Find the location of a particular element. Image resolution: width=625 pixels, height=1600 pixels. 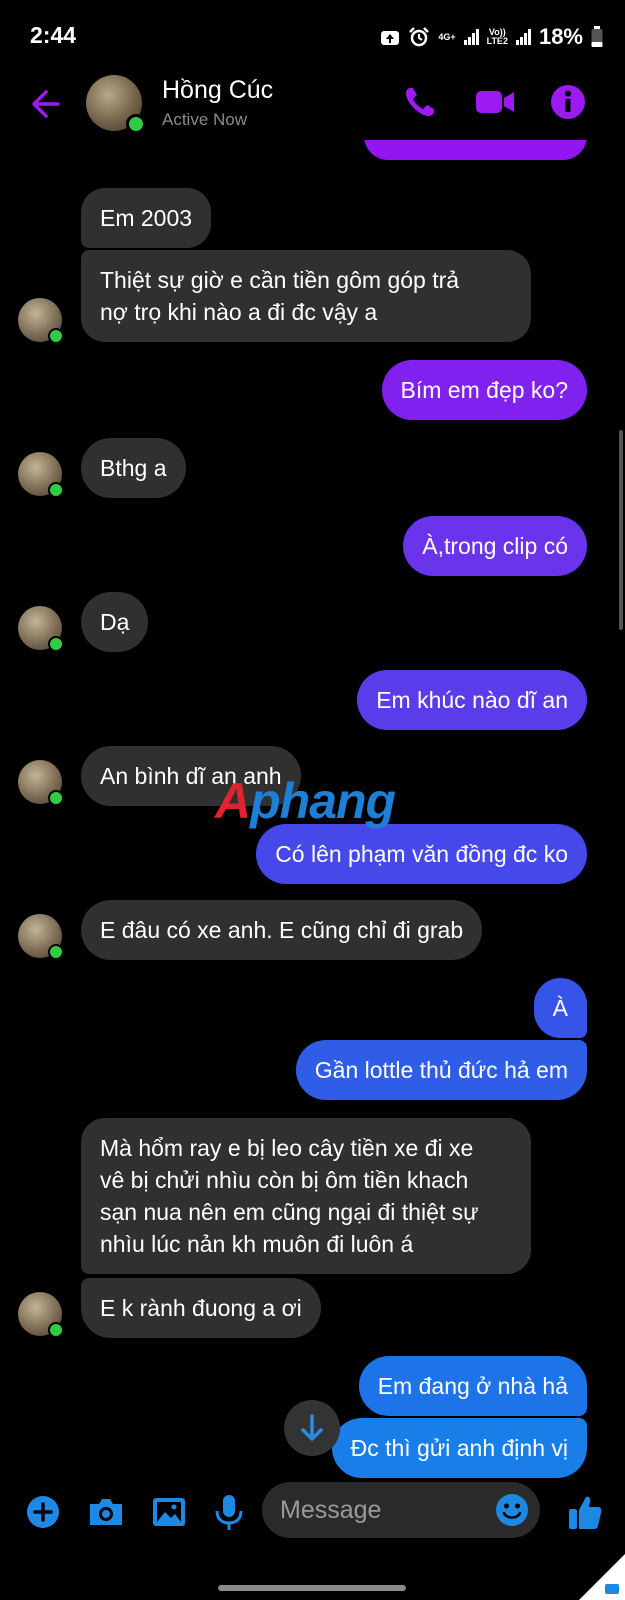

message-placeholder: Message is located at coordinates (331, 1509).